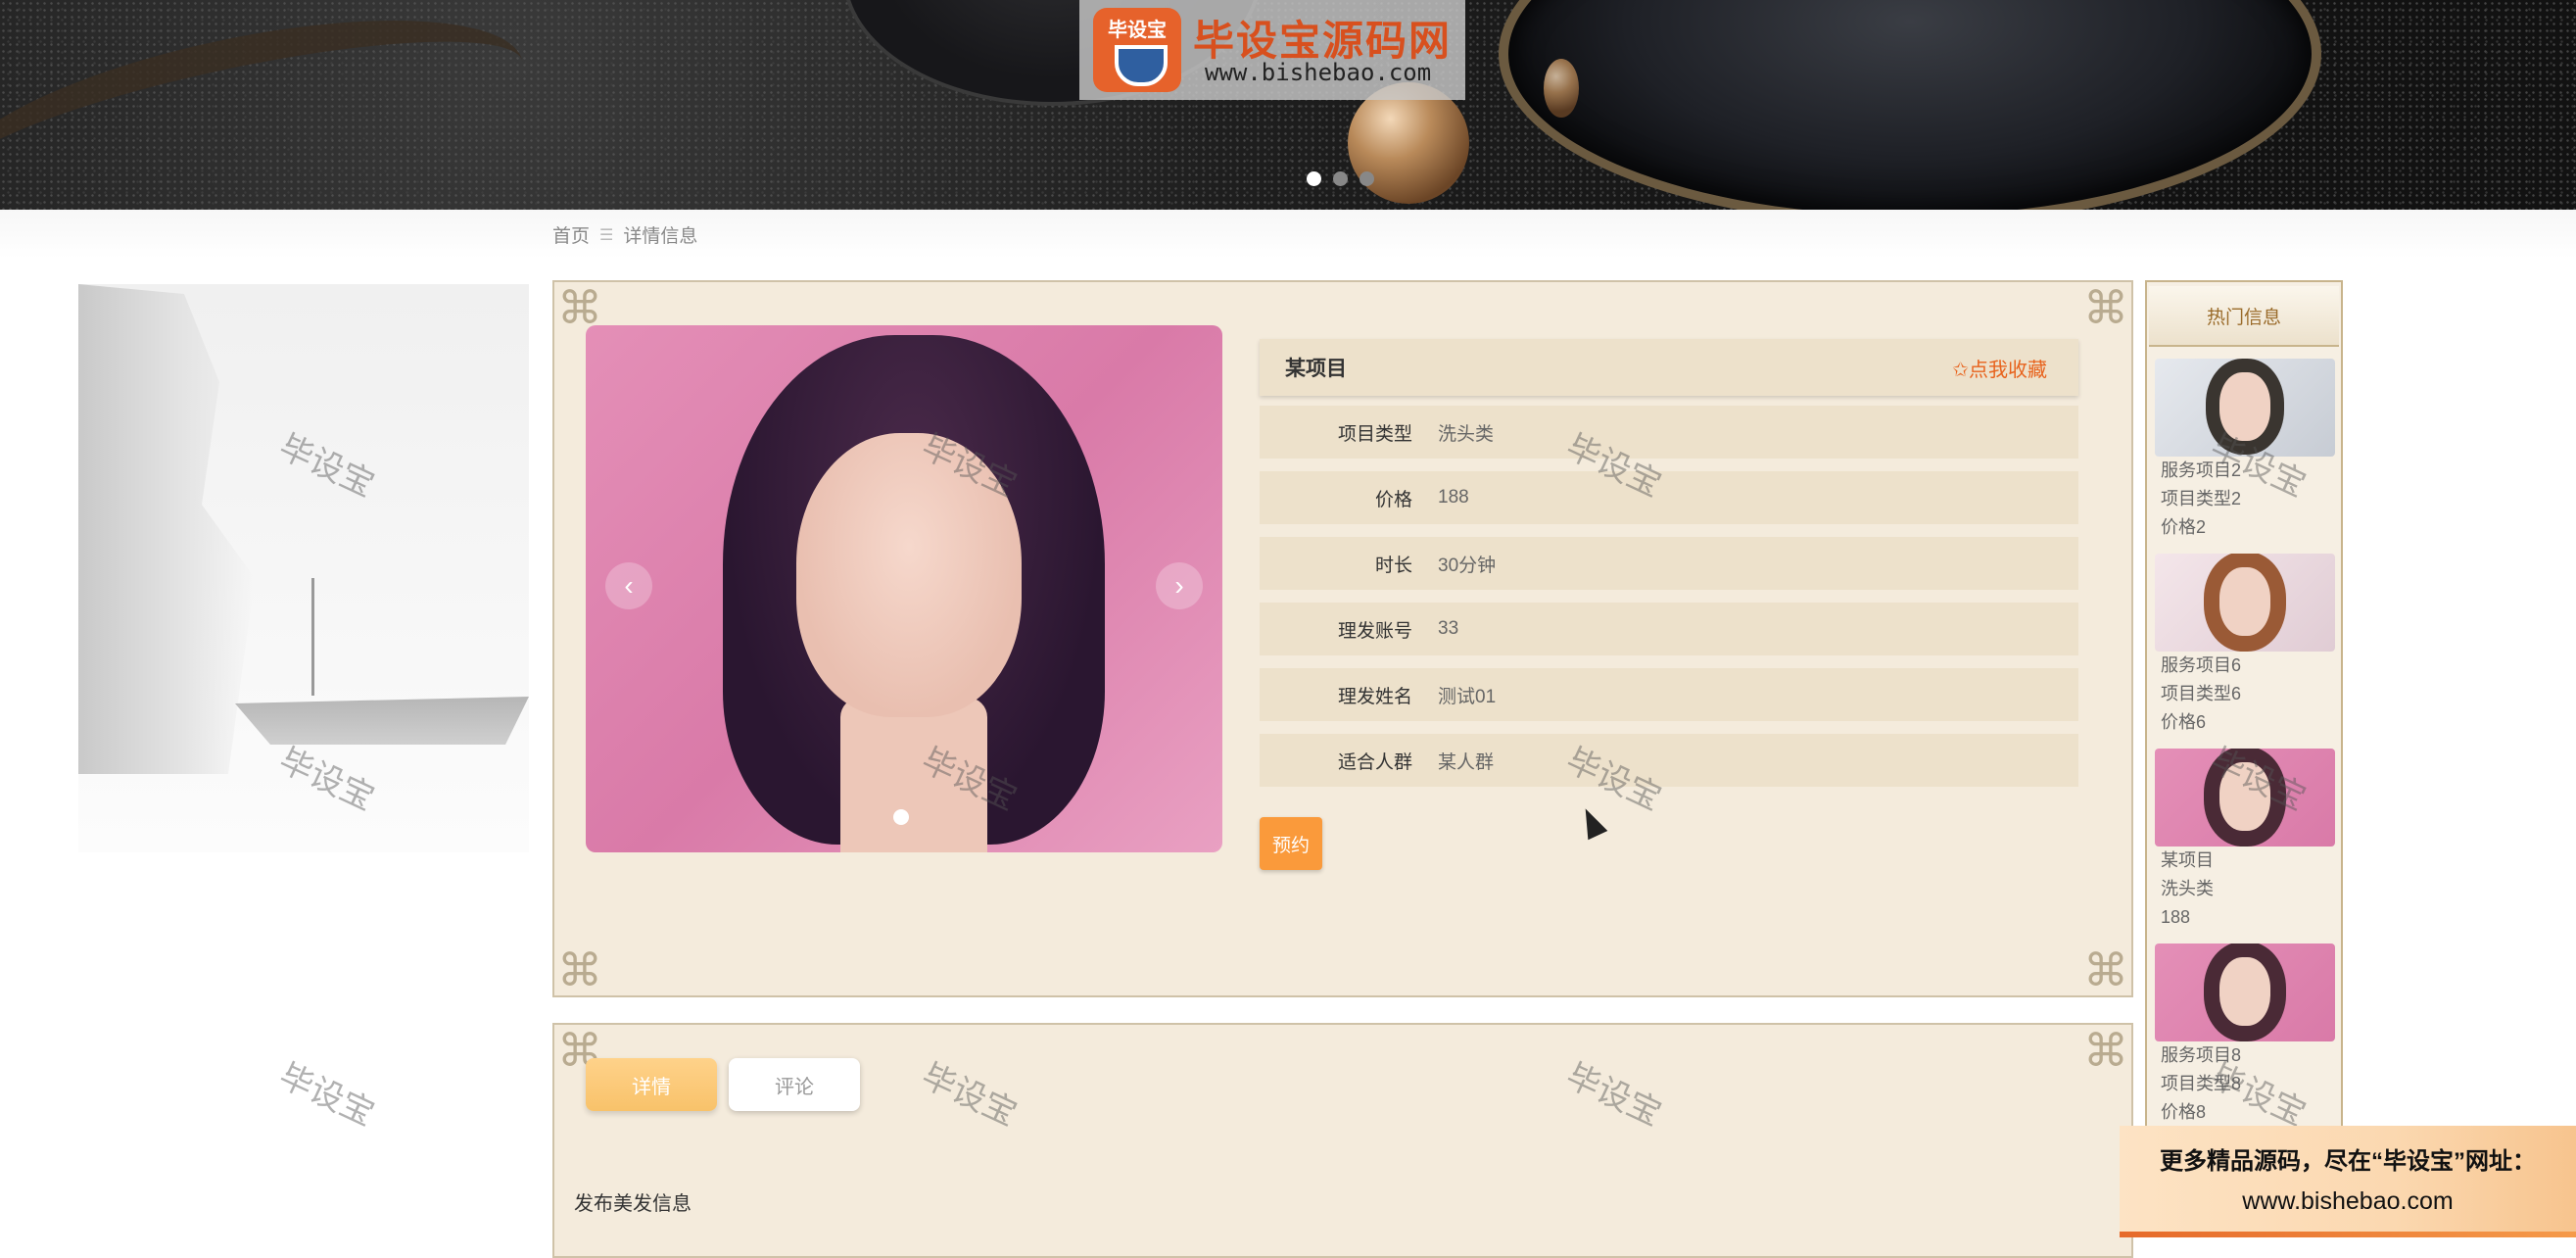 Image resolution: width=2576 pixels, height=1258 pixels. Describe the element at coordinates (2184, 527) in the screenshot. I see `sidebar-item-price: 价格2` at that location.